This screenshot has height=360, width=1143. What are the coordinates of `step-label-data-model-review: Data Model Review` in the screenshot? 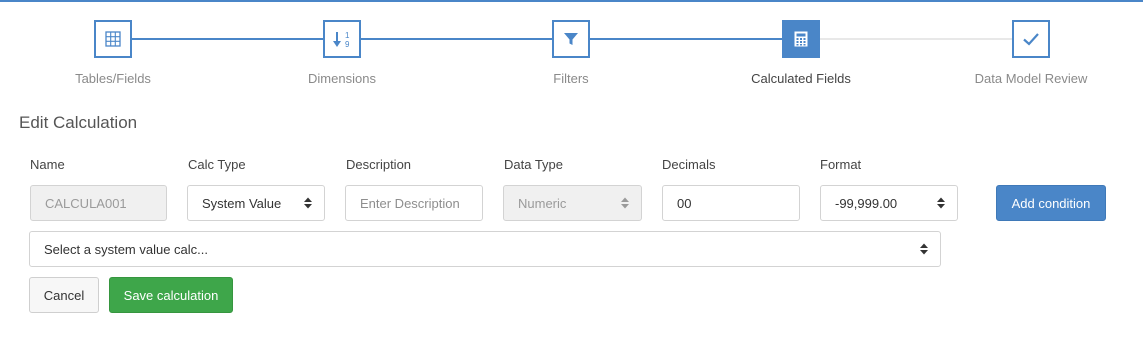 It's located at (1031, 78).